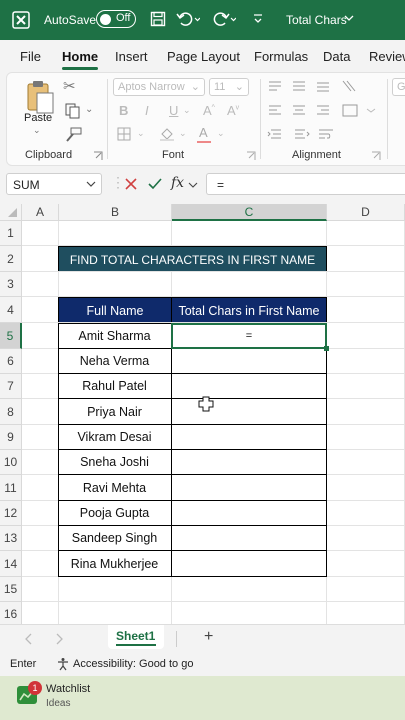 Image resolution: width=405 pixels, height=720 pixels. Describe the element at coordinates (11, 336) in the screenshot. I see `row-header-5: 5` at that location.